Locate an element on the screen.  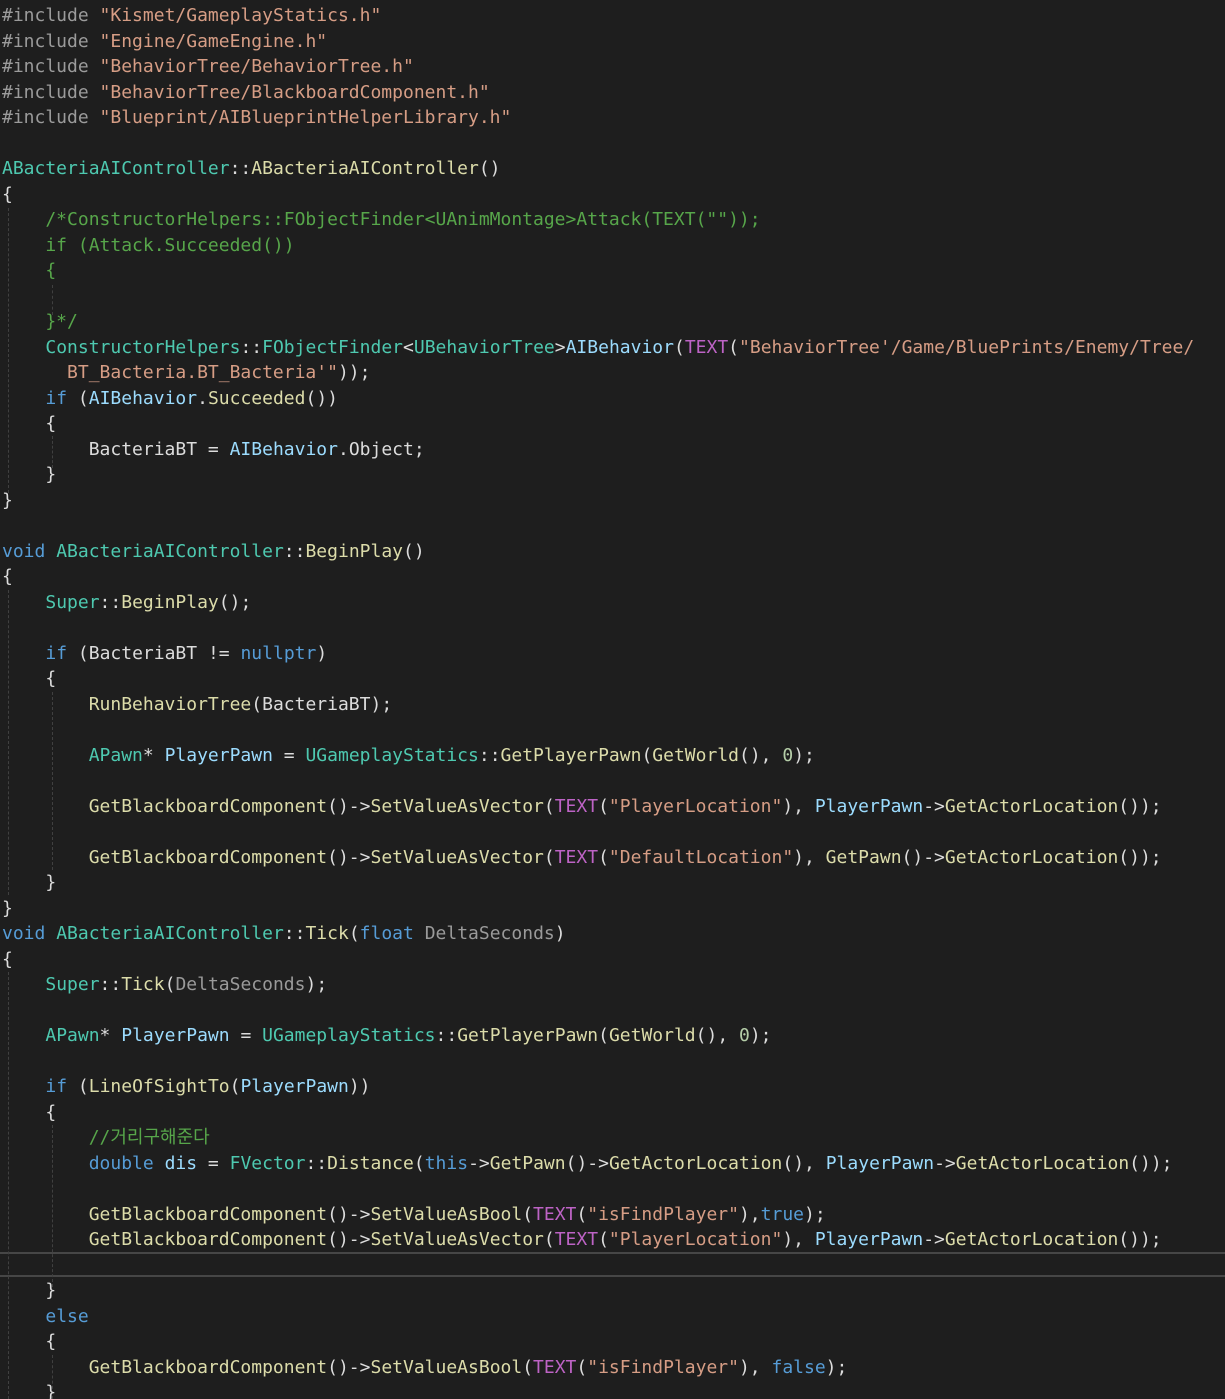
code-line: void ABacteriaAIController::BeginPlay() is located at coordinates (598, 552).